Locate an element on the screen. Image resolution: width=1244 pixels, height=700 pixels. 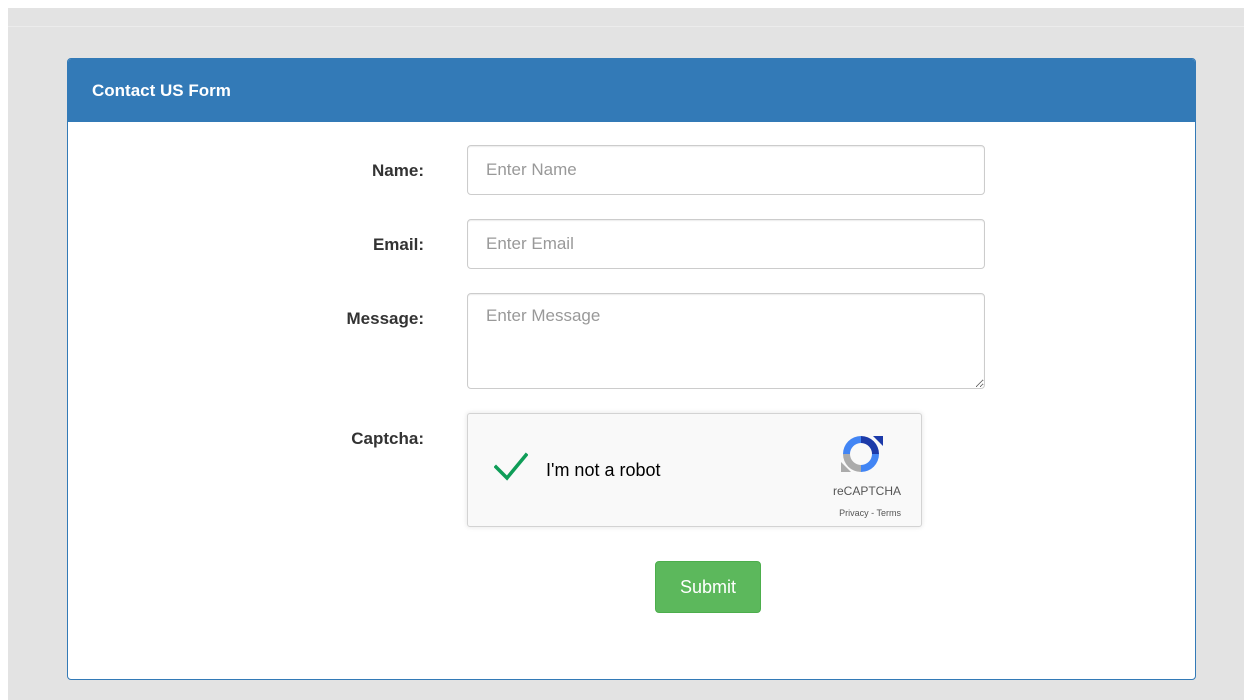
captcha-checkbox-label: I'm not a robot is located at coordinates (603, 470).